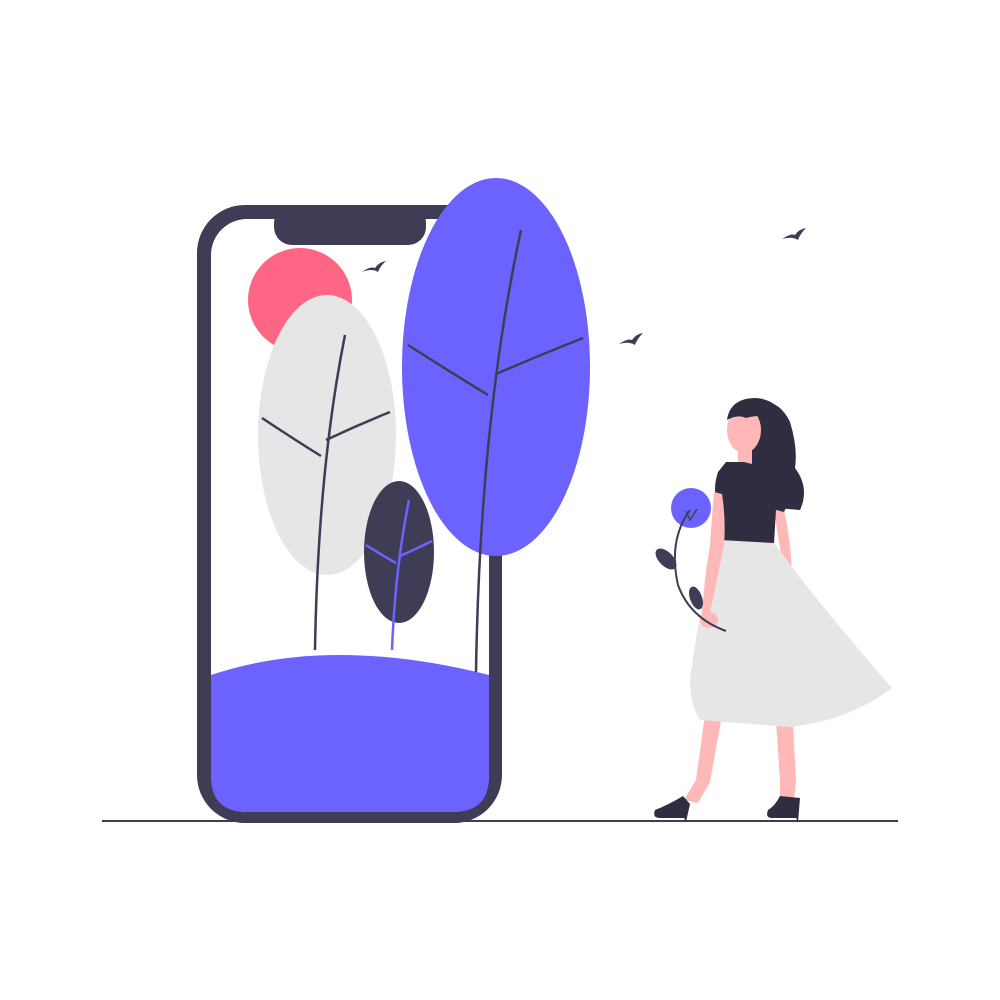 The height and width of the screenshot is (1000, 1000). What do you see at coordinates (350, 225) in the screenshot?
I see `phone-notch` at bounding box center [350, 225].